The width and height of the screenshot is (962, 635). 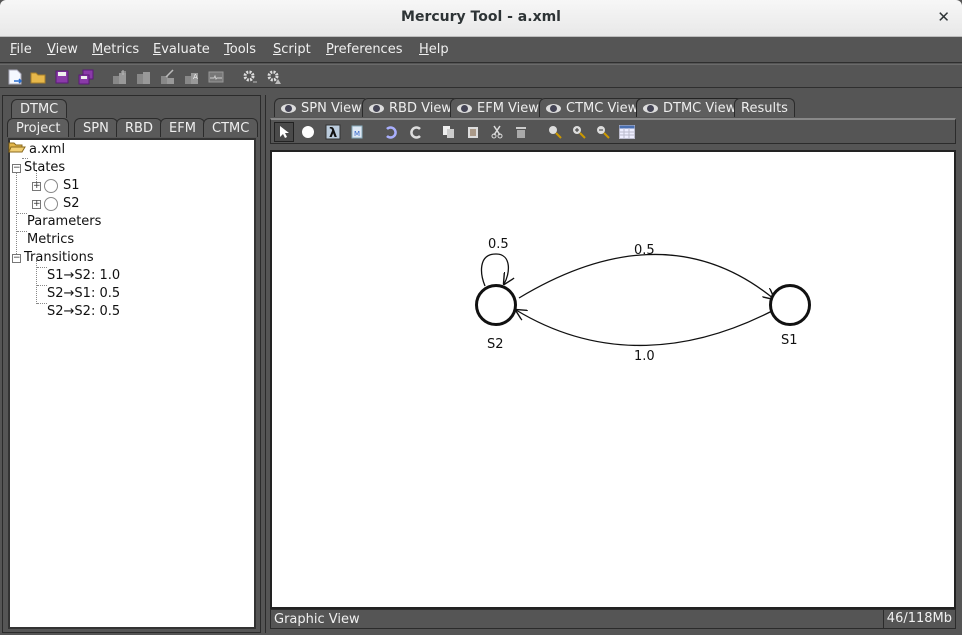 What do you see at coordinates (644, 328) in the screenshot?
I see `edge-s1-s2` at bounding box center [644, 328].